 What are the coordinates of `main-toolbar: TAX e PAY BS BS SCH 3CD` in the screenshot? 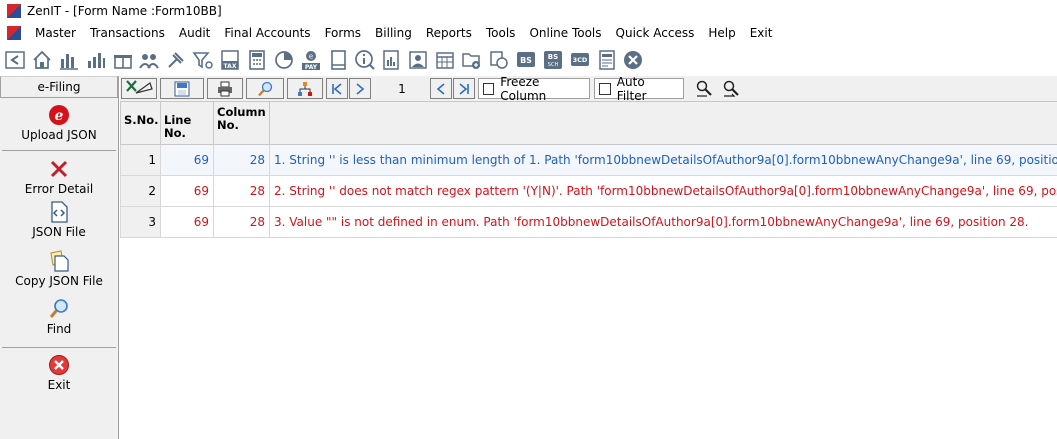 It's located at (528, 60).